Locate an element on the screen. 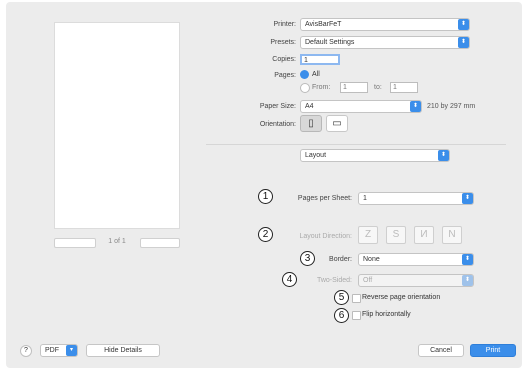  layout-direction-z-button: Z is located at coordinates (368, 235).